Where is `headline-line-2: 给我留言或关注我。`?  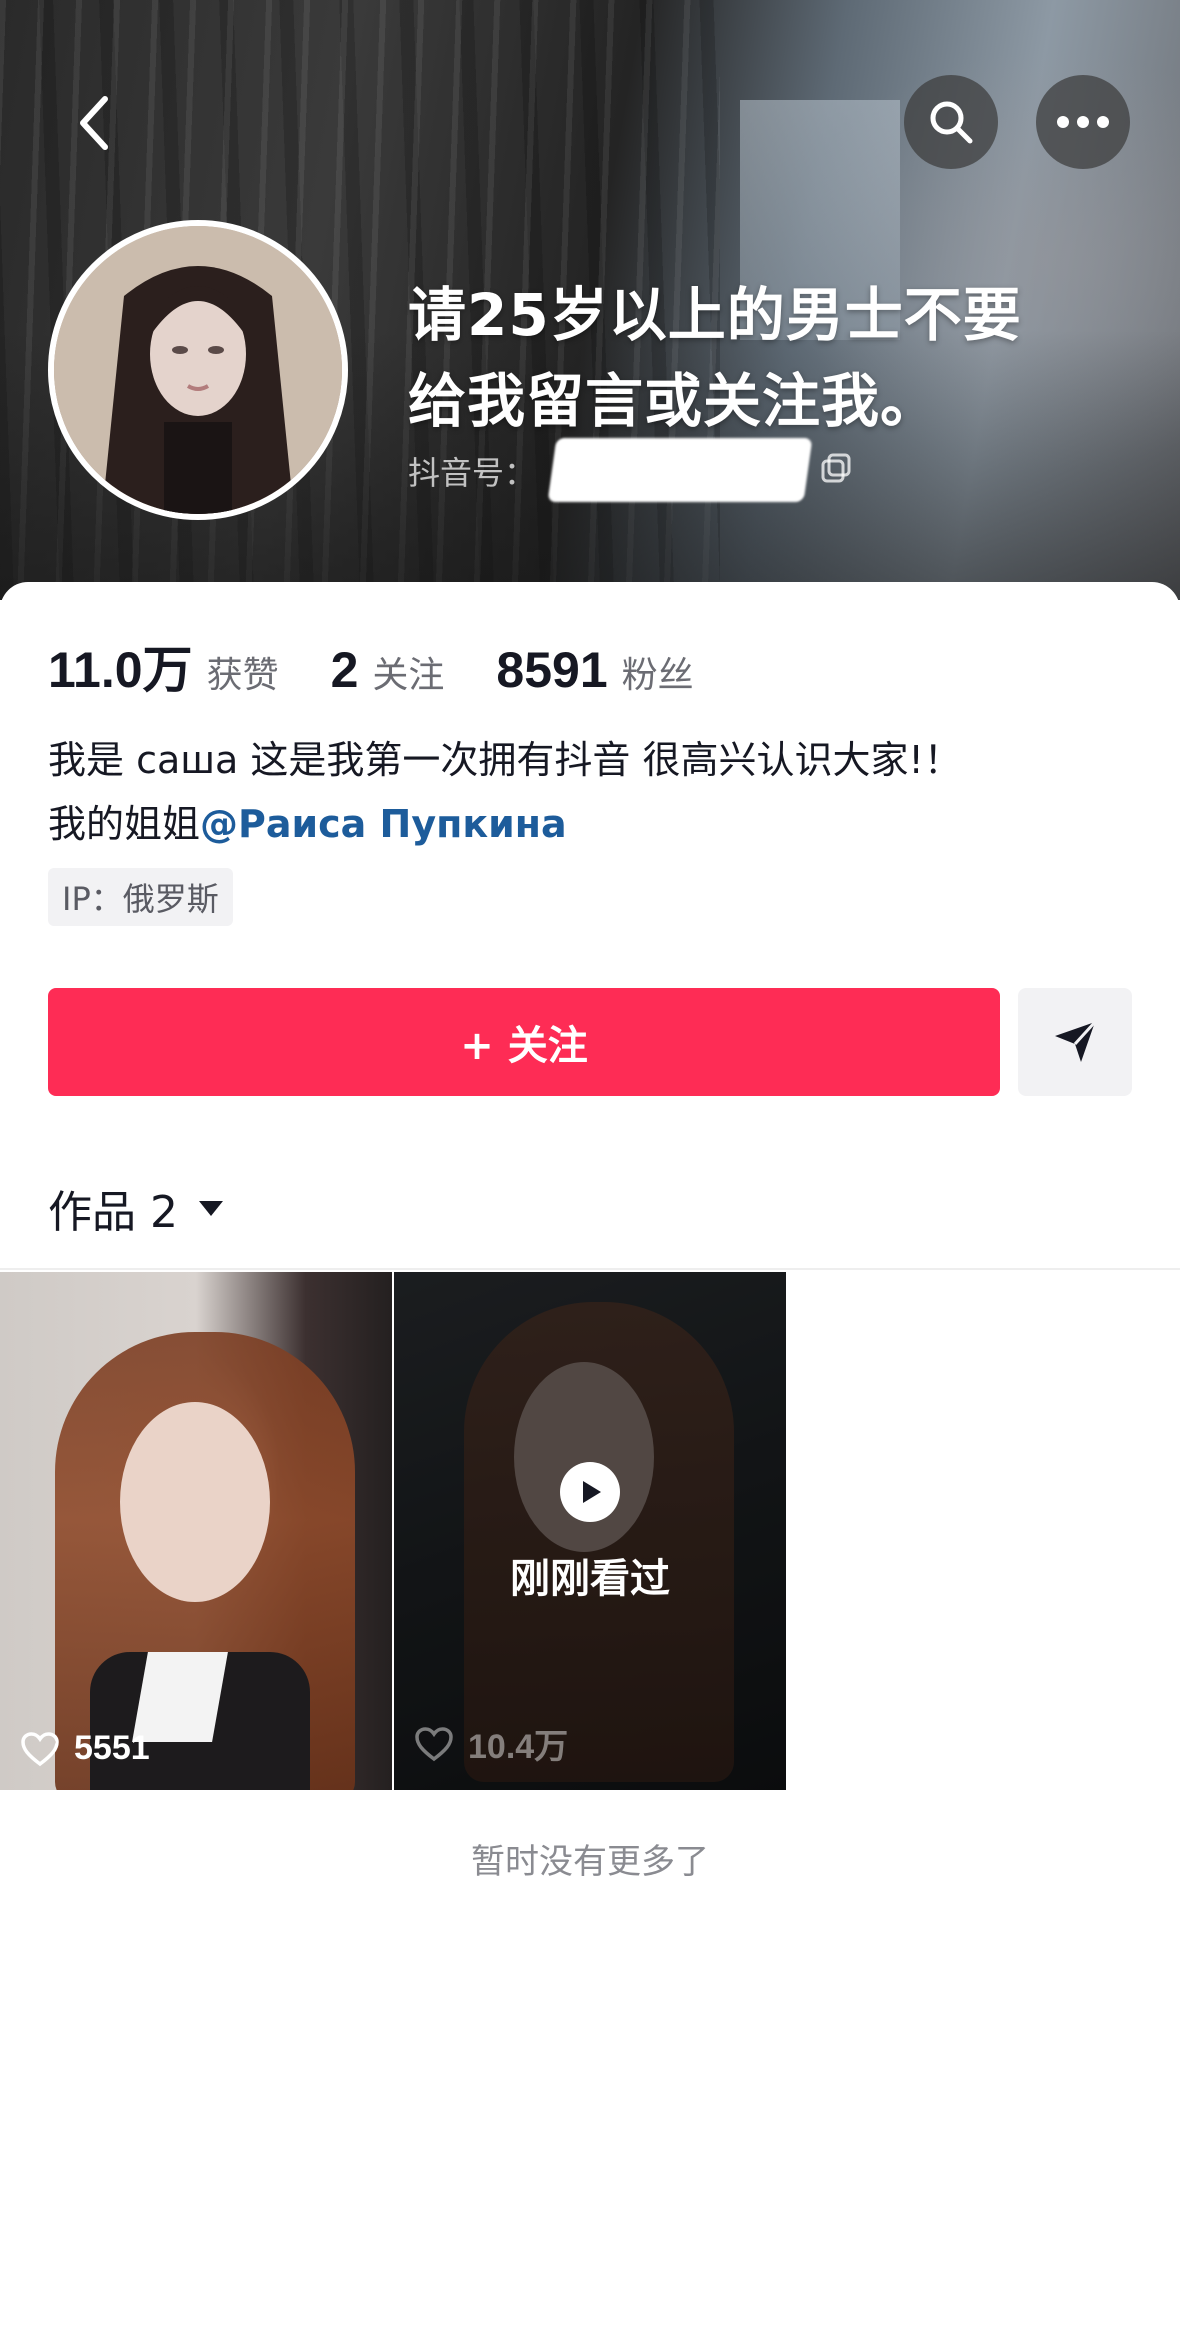
headline-line-2: 给我留言或关注我。 is located at coordinates (674, 401).